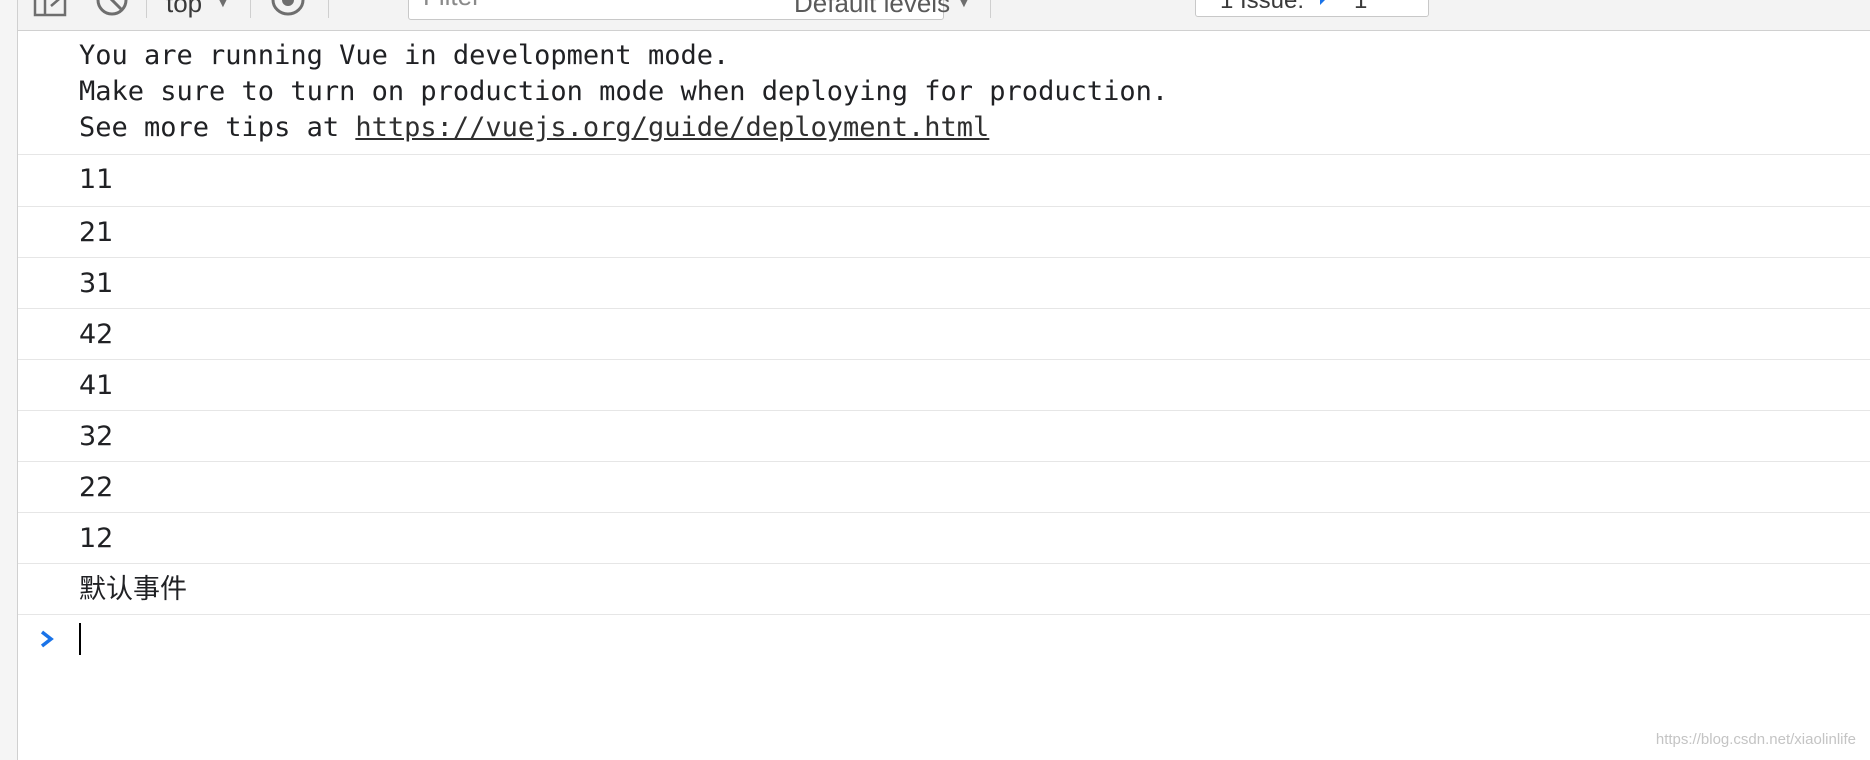 Image resolution: width=1870 pixels, height=760 pixels. What do you see at coordinates (223, 5) in the screenshot?
I see `context-dropdown-caret-icon: ▼` at bounding box center [223, 5].